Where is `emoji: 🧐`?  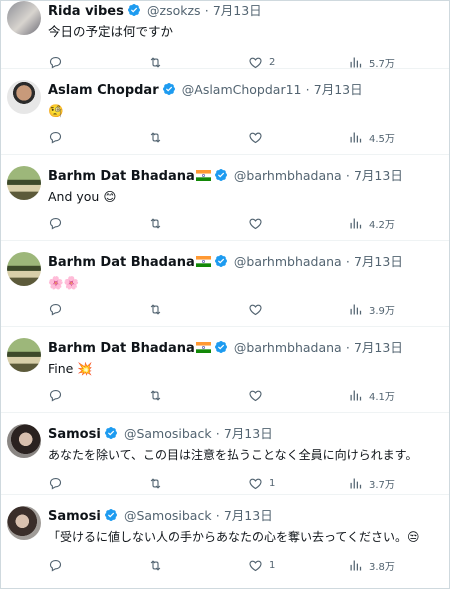
emoji: 🧐 is located at coordinates (56, 110).